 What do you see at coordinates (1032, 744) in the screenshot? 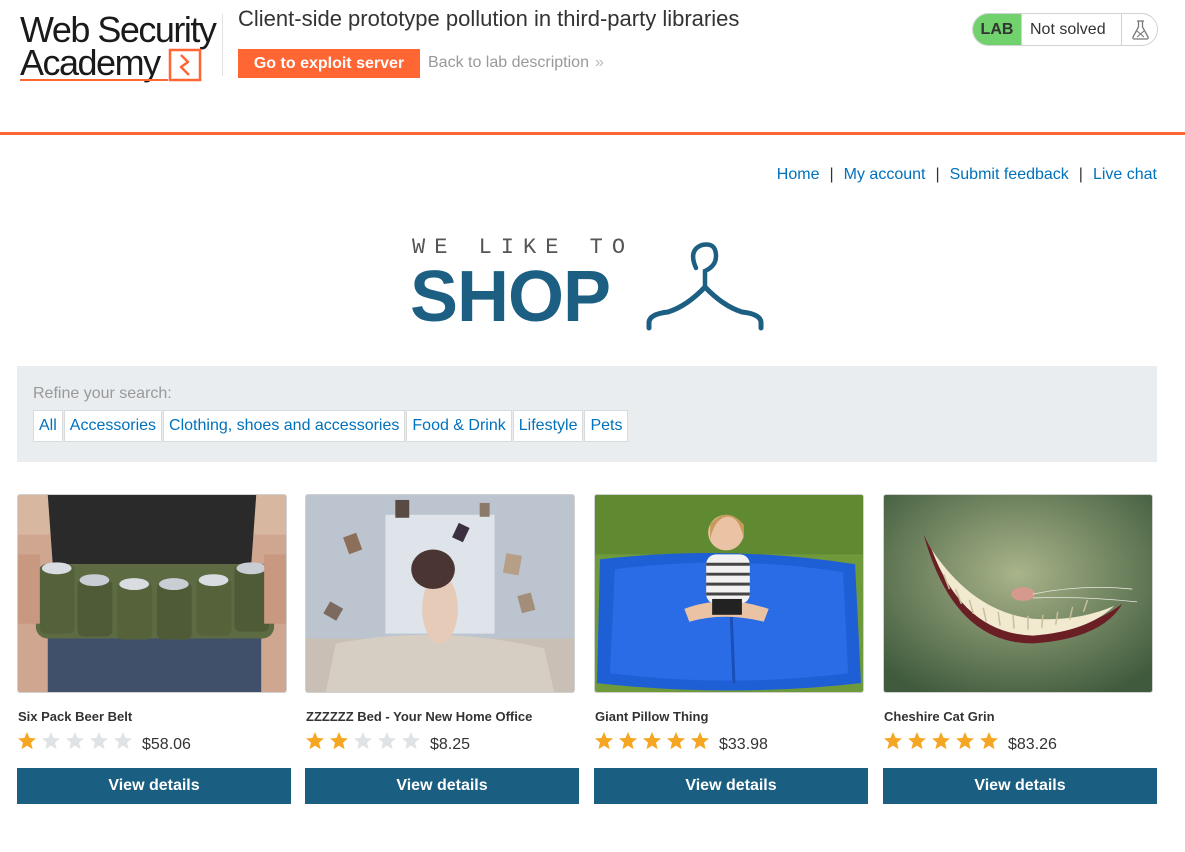
I see `product-price: $83.26` at bounding box center [1032, 744].